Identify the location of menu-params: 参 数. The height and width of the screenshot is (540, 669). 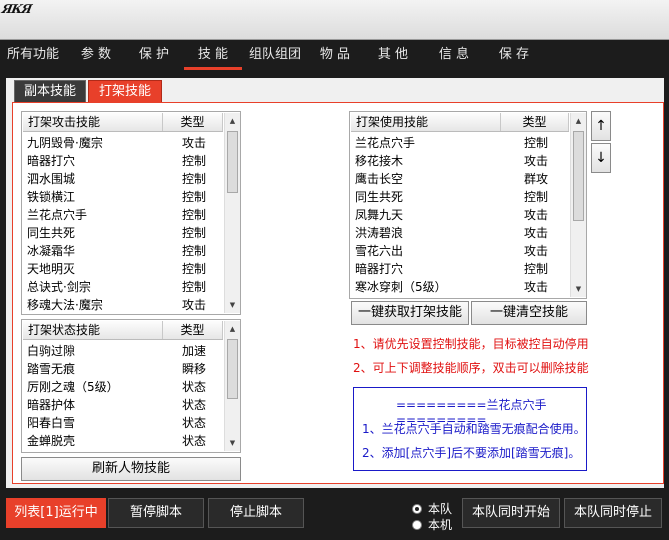
(96, 55).